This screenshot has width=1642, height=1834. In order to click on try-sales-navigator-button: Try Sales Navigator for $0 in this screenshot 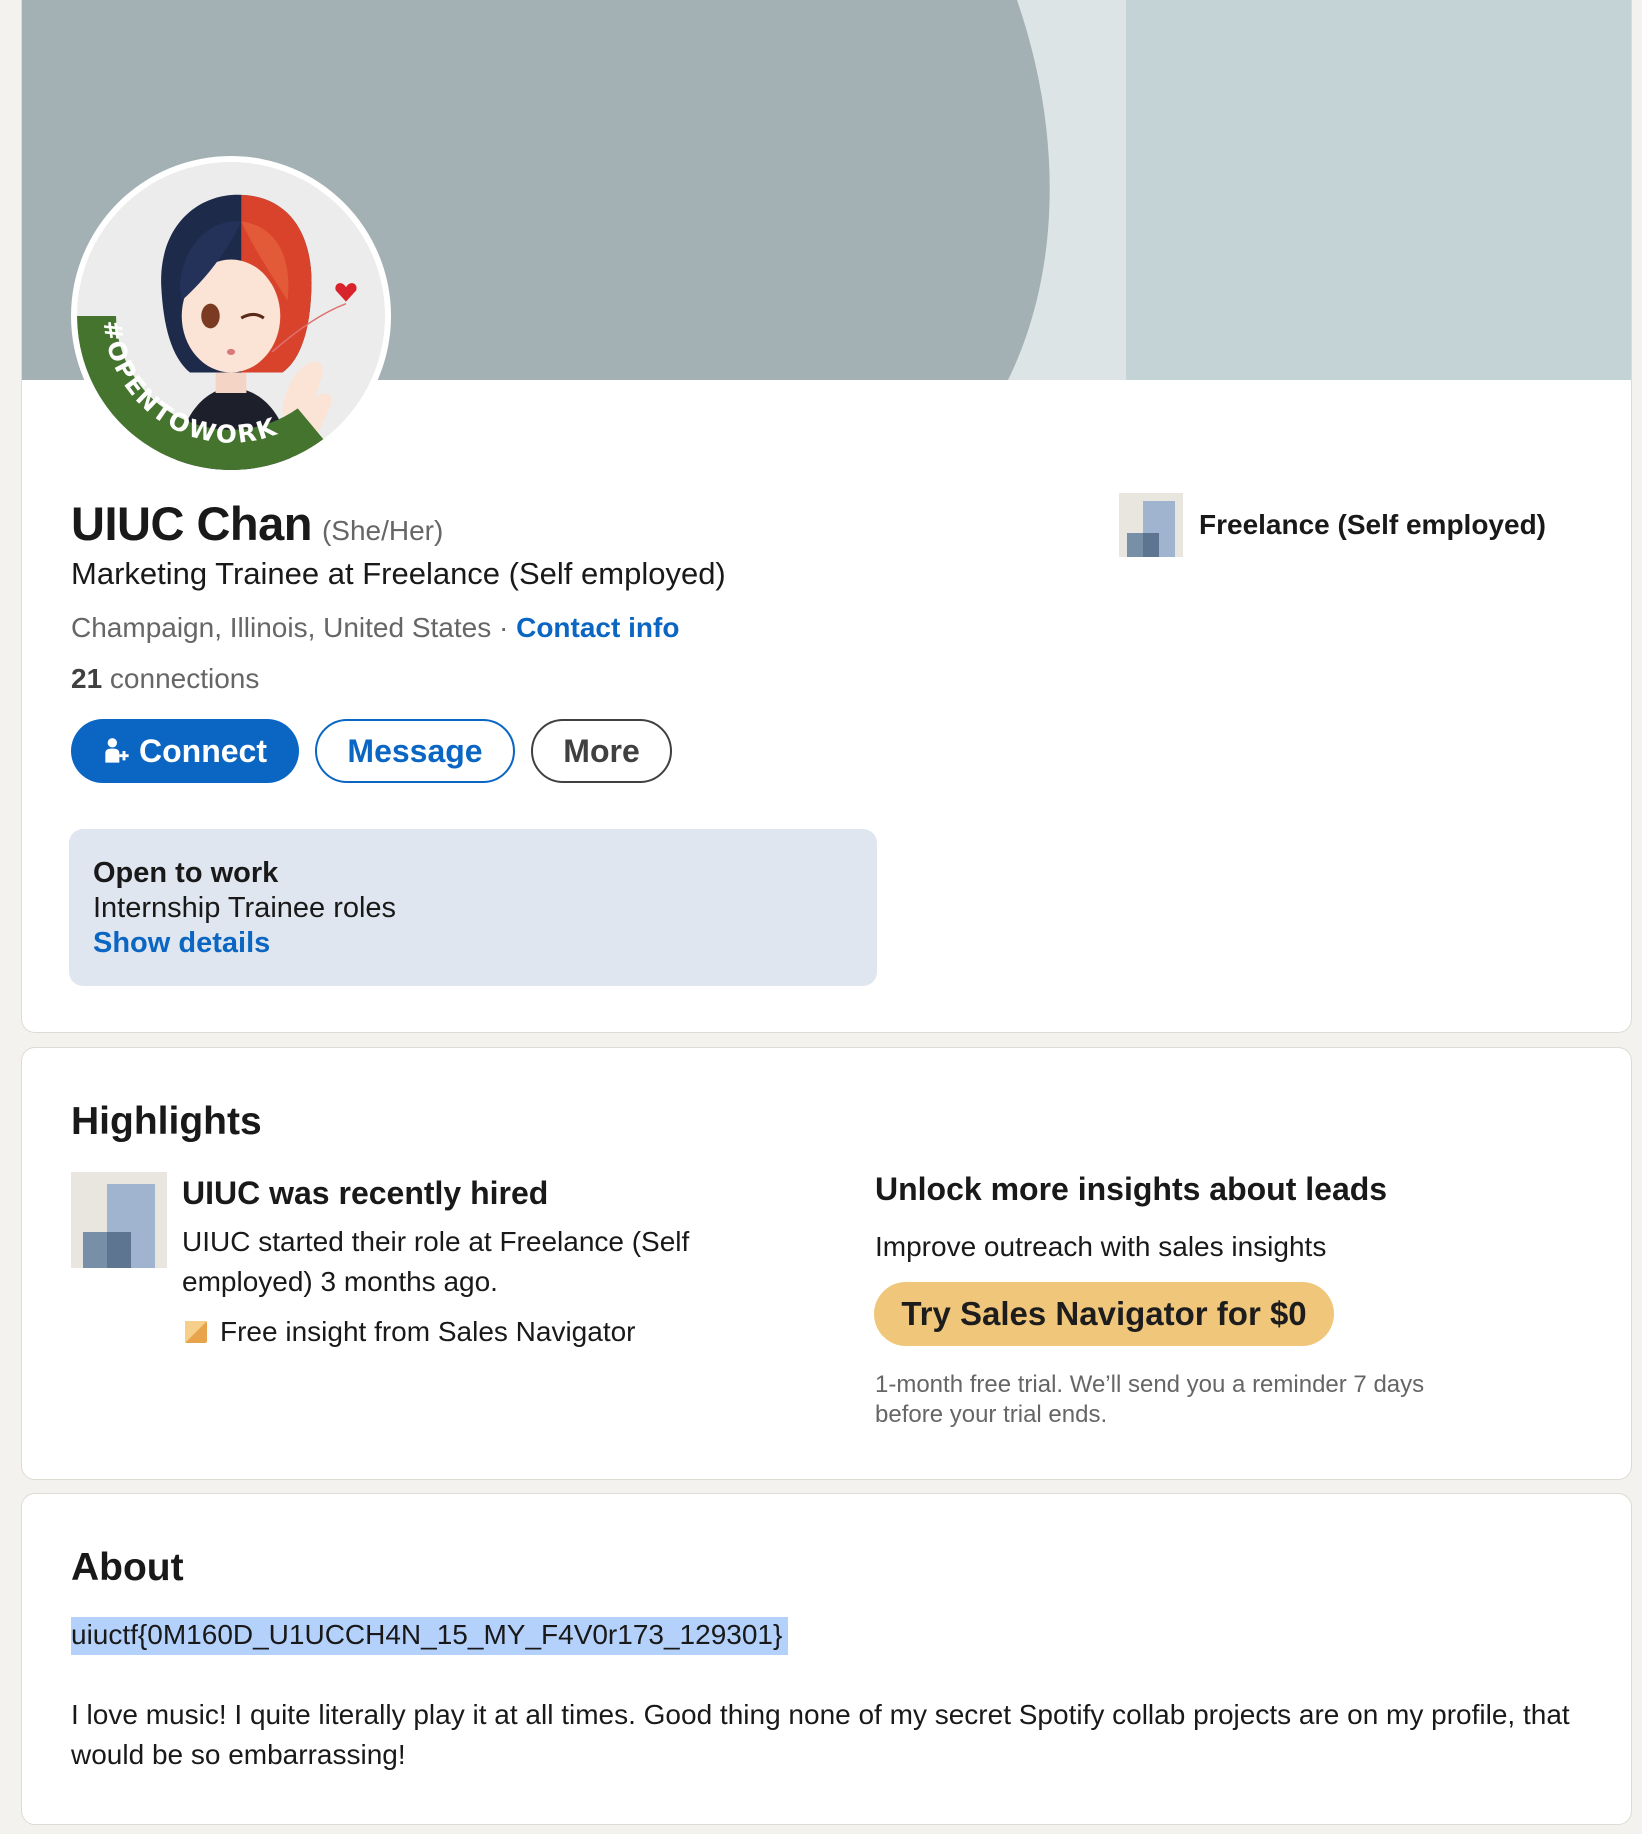, I will do `click(1104, 1314)`.